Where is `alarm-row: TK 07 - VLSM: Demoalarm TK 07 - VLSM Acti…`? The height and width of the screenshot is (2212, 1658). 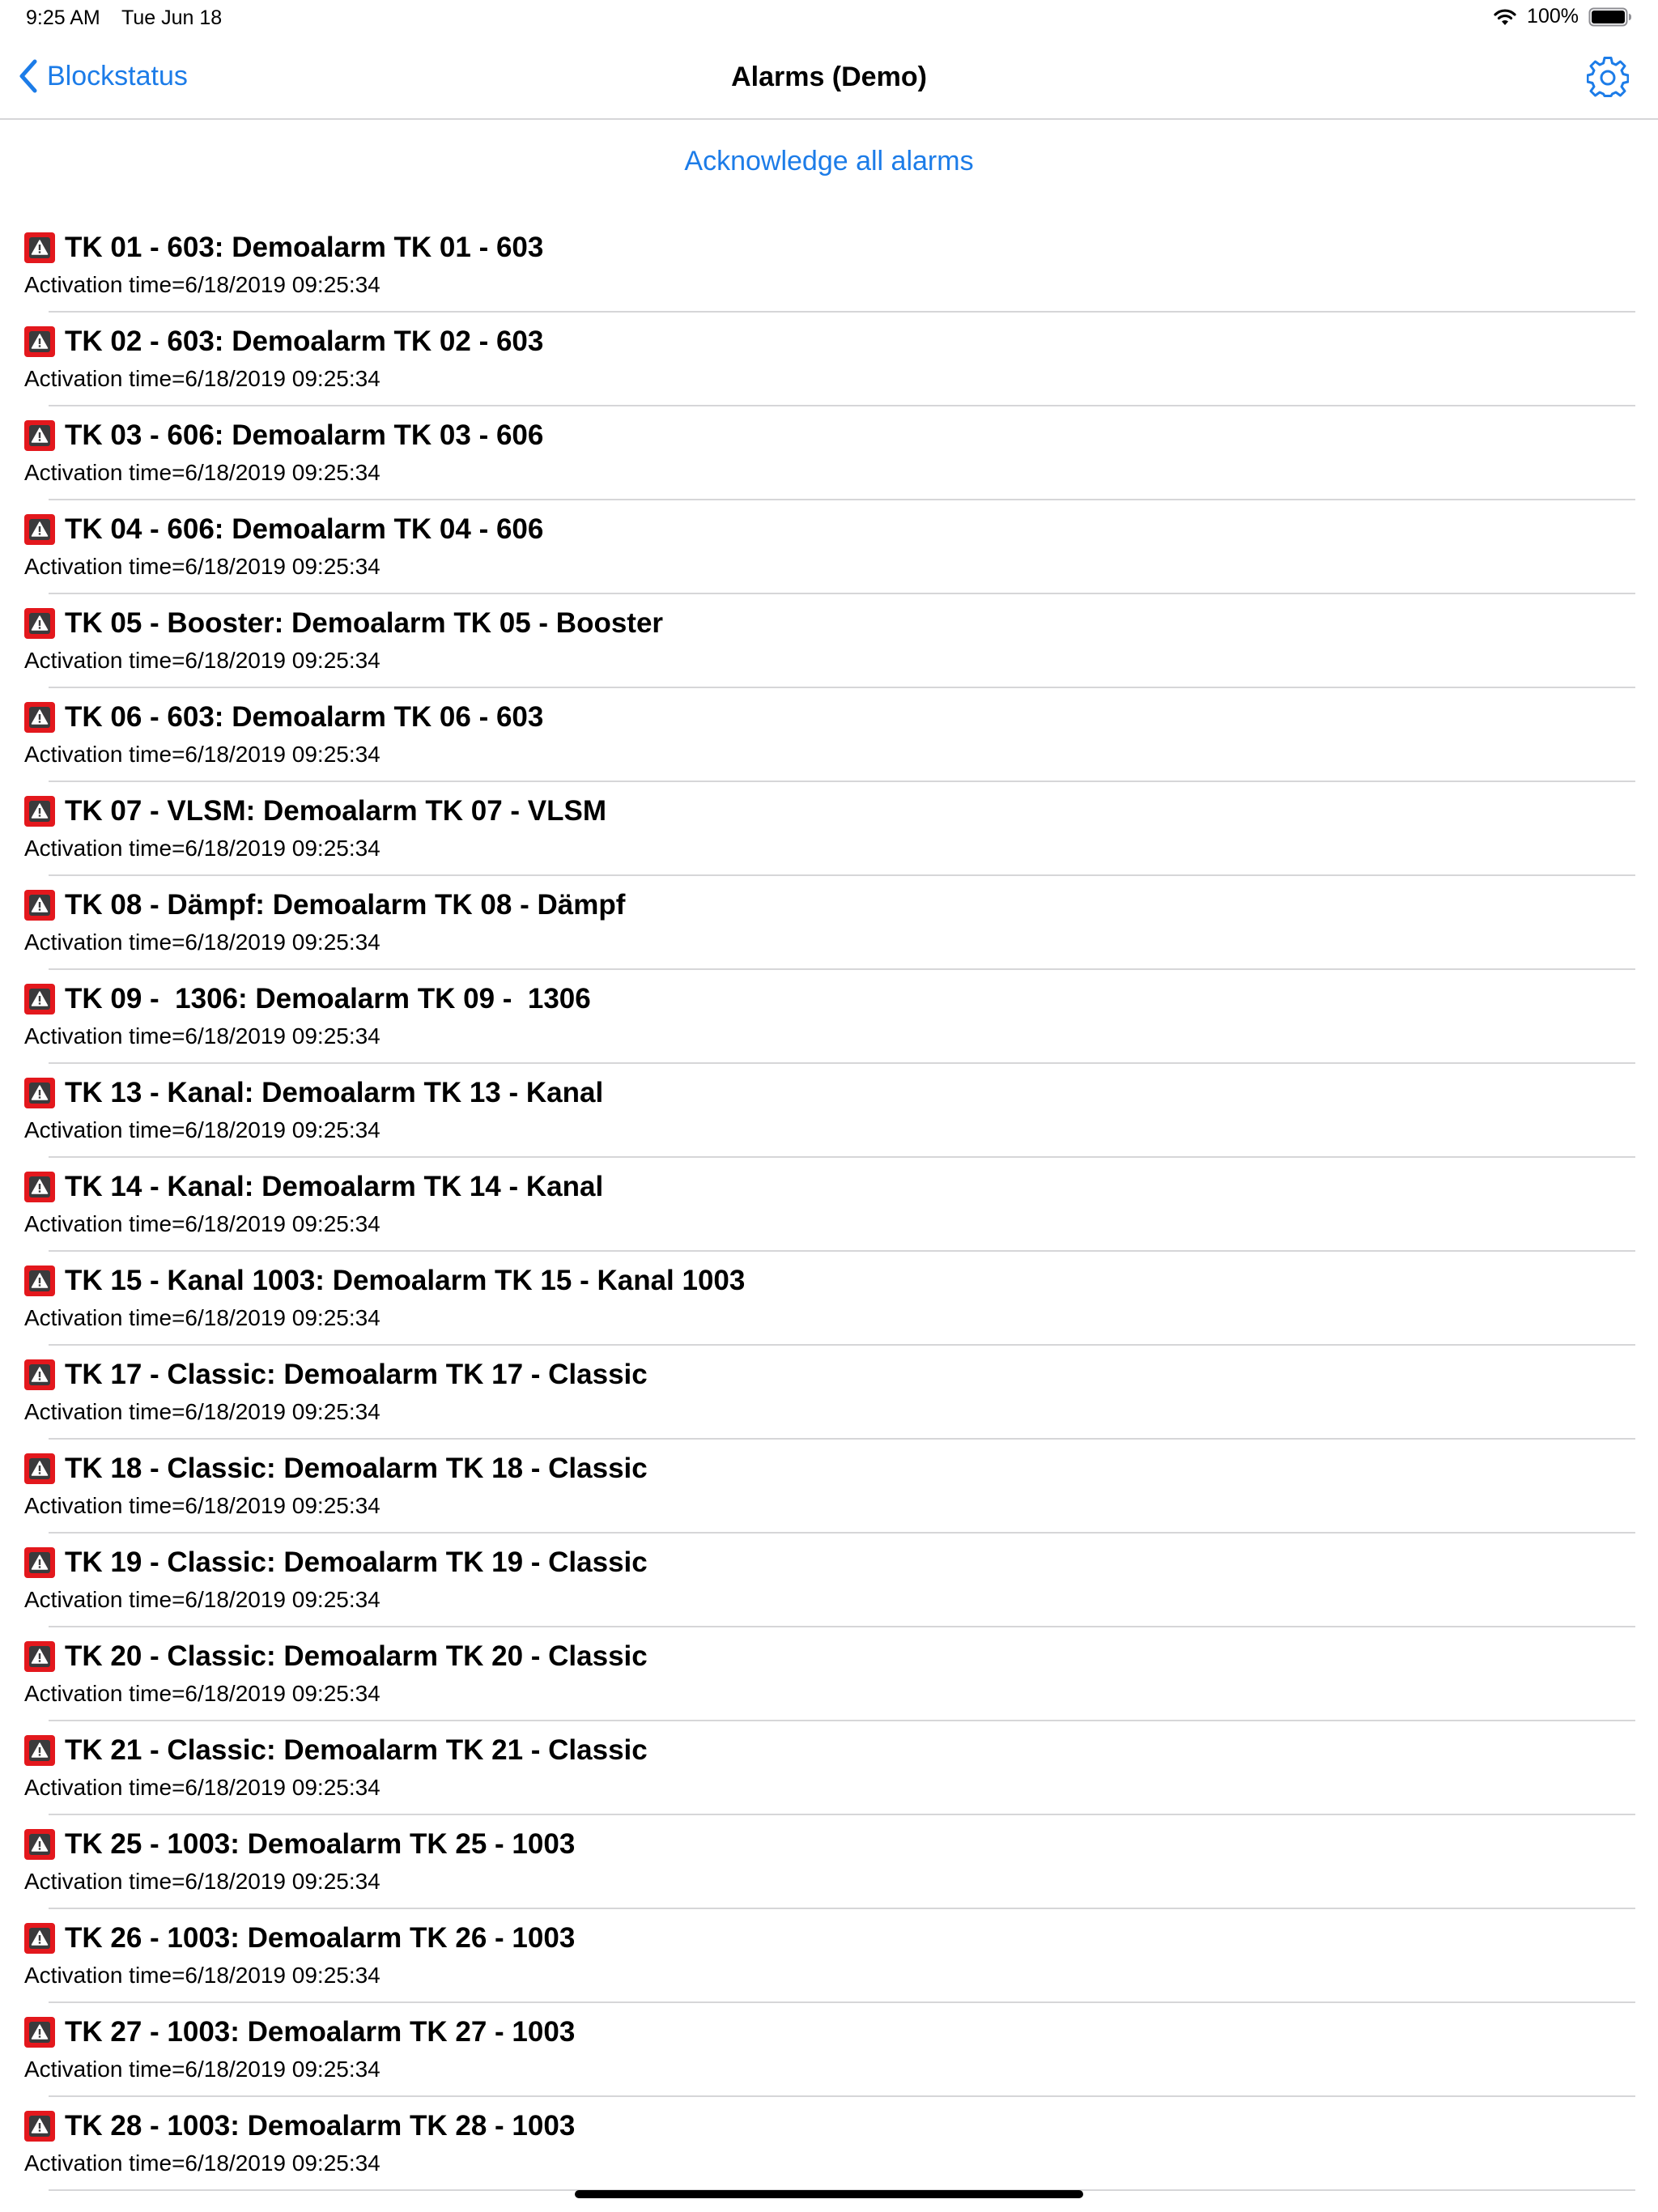
alarm-row: TK 07 - VLSM: Demoalarm TK 07 - VLSM Acti… is located at coordinates (829, 829).